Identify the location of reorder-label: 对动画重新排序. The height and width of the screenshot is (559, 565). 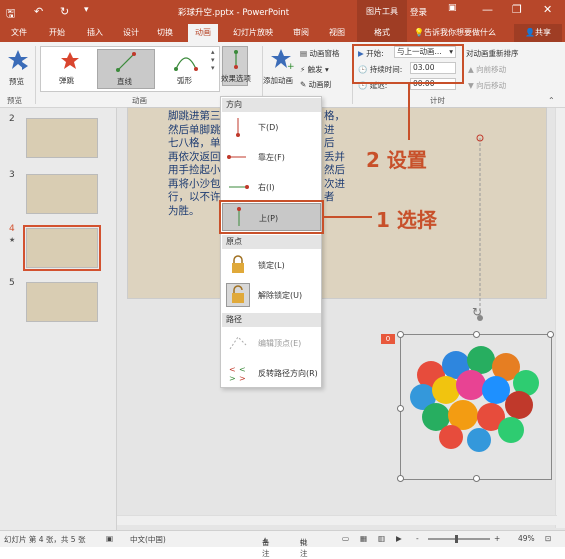
(492, 53).